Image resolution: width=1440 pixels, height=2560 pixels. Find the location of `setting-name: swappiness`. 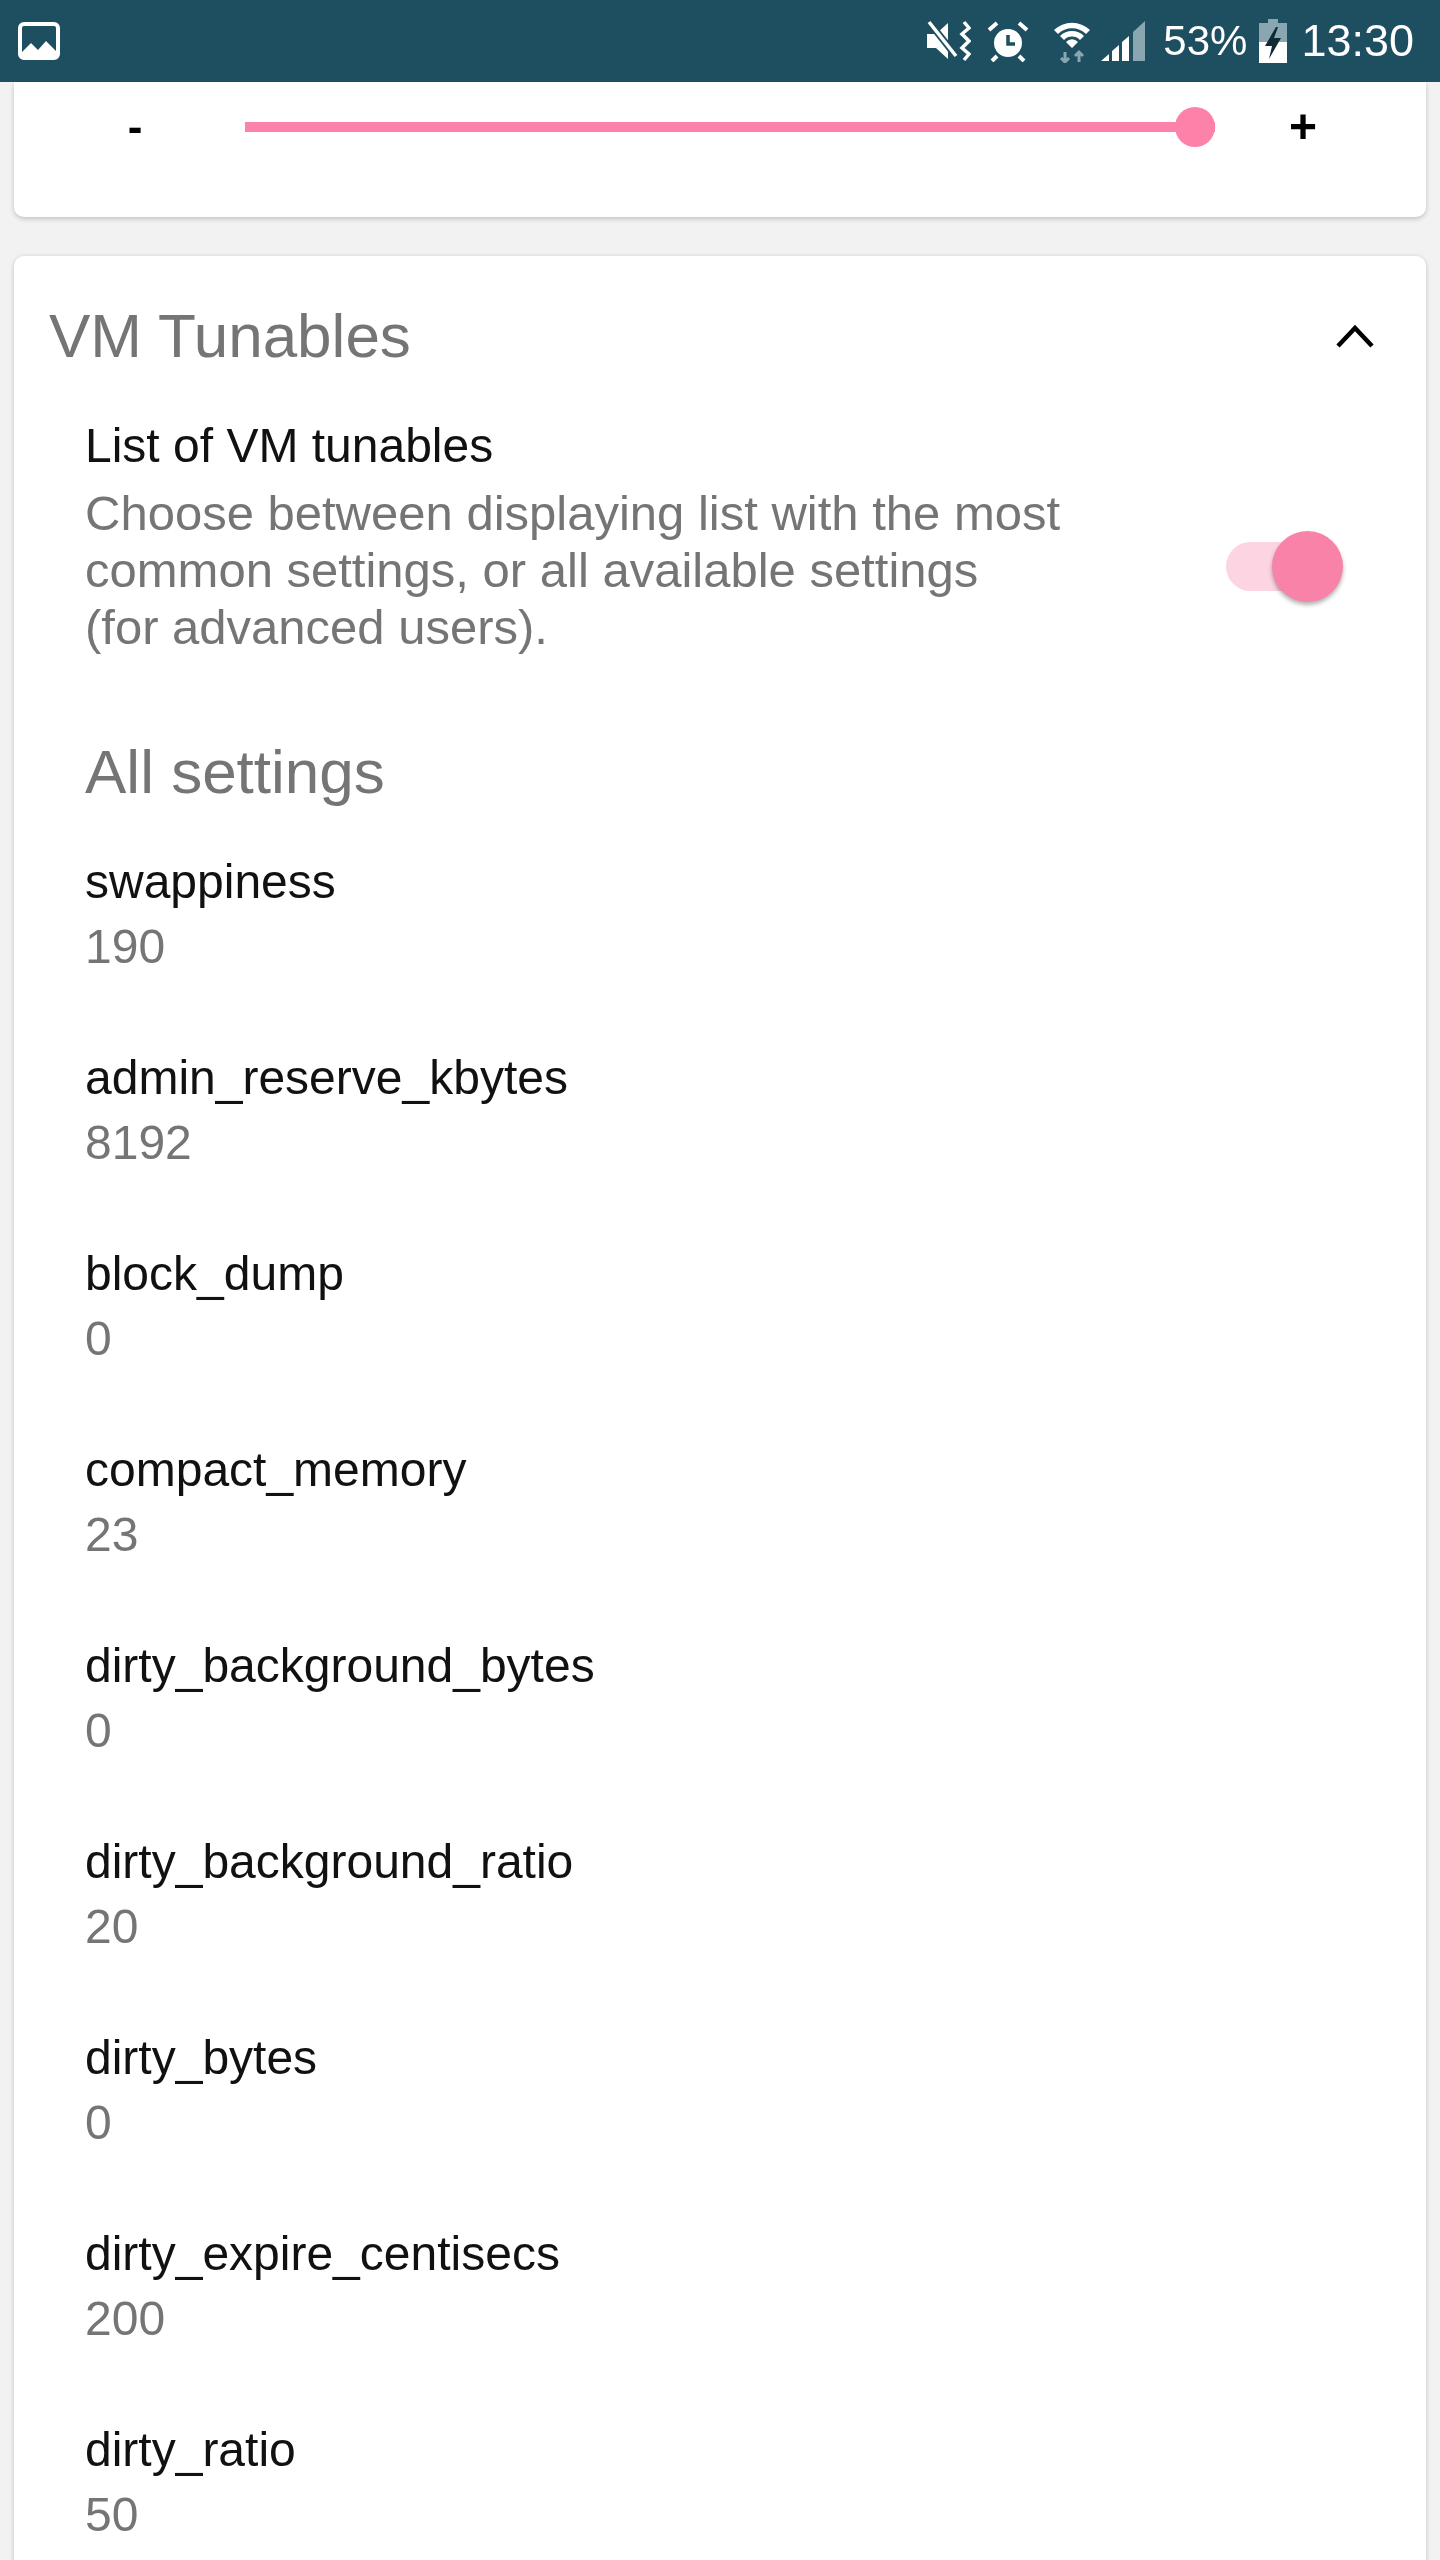

setting-name: swappiness is located at coordinates (210, 882).